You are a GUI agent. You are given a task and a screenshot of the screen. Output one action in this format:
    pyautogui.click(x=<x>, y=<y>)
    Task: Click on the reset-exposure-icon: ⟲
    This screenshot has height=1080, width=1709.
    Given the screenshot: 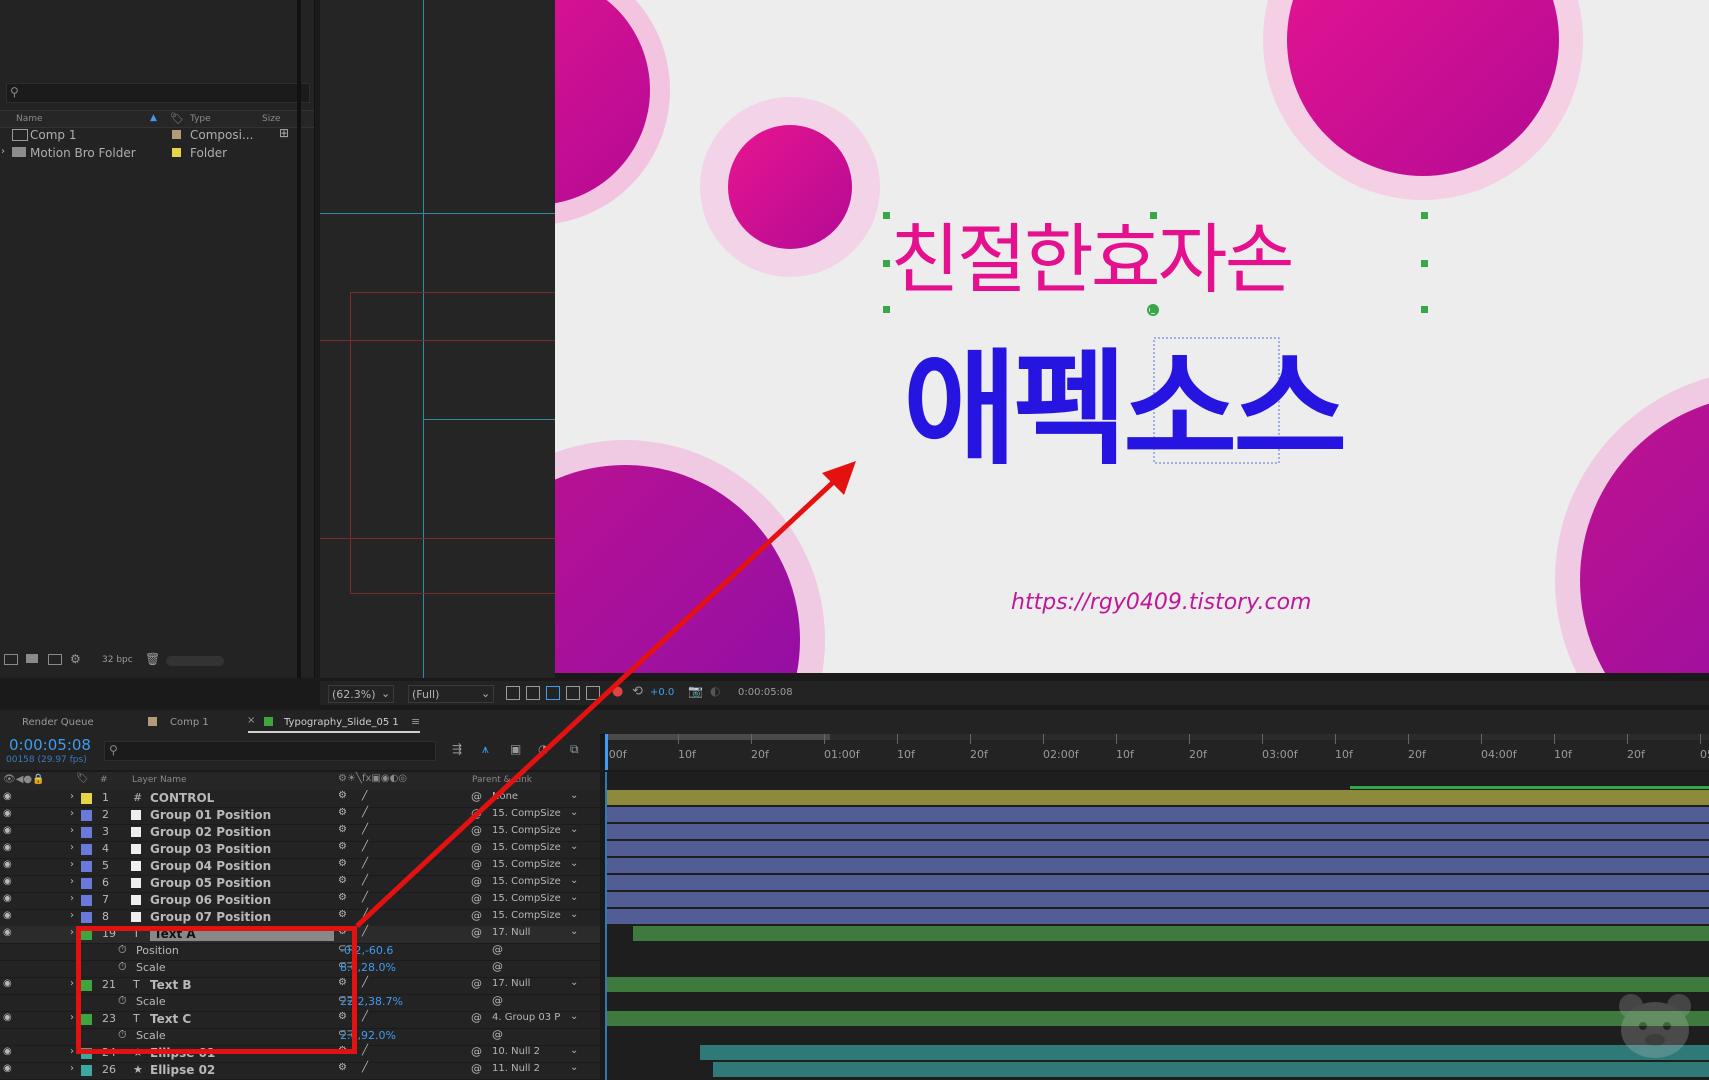 What is the action you would take?
    pyautogui.click(x=637, y=691)
    